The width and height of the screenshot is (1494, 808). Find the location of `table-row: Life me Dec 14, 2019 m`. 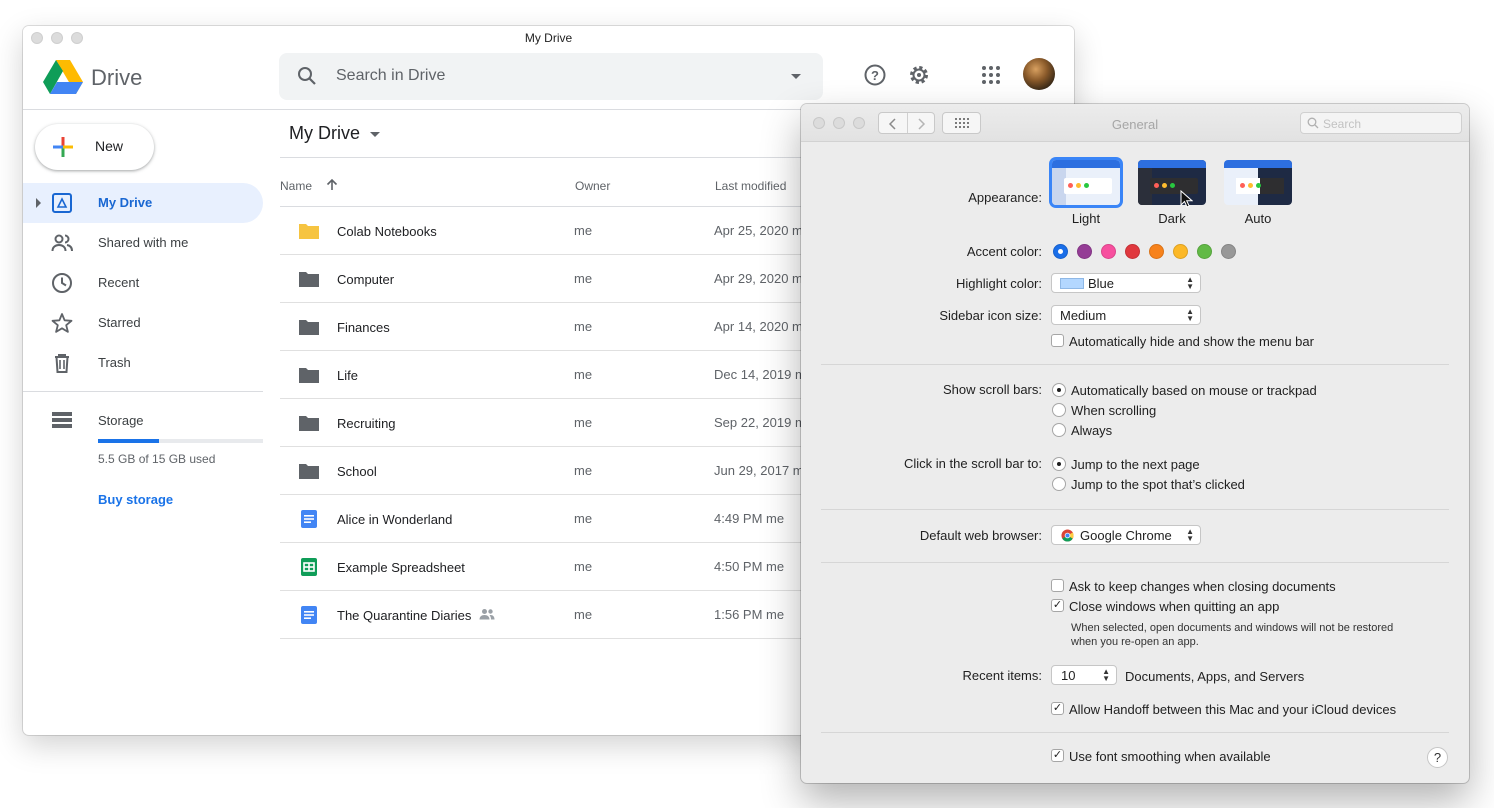

table-row: Life me Dec 14, 2019 m is located at coordinates (560, 375).